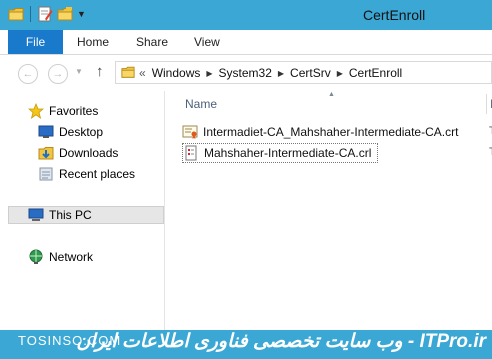 The image size is (492, 359). I want to click on nav-item-downloads: Downloads, so click(78, 153).